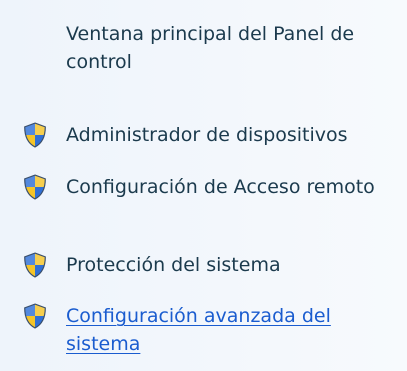 This screenshot has width=407, height=371. Describe the element at coordinates (173, 265) in the screenshot. I see `system-protection-label: Protección del sistema` at that location.